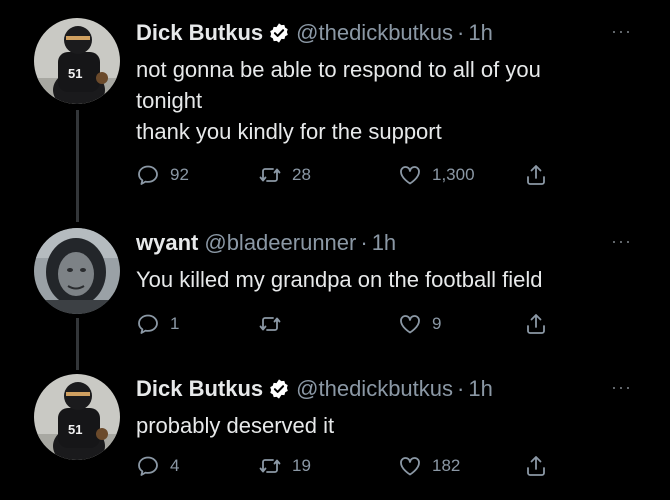 Image resolution: width=670 pixels, height=500 pixels. I want to click on tweet-text: probably deserved it, so click(235, 425).